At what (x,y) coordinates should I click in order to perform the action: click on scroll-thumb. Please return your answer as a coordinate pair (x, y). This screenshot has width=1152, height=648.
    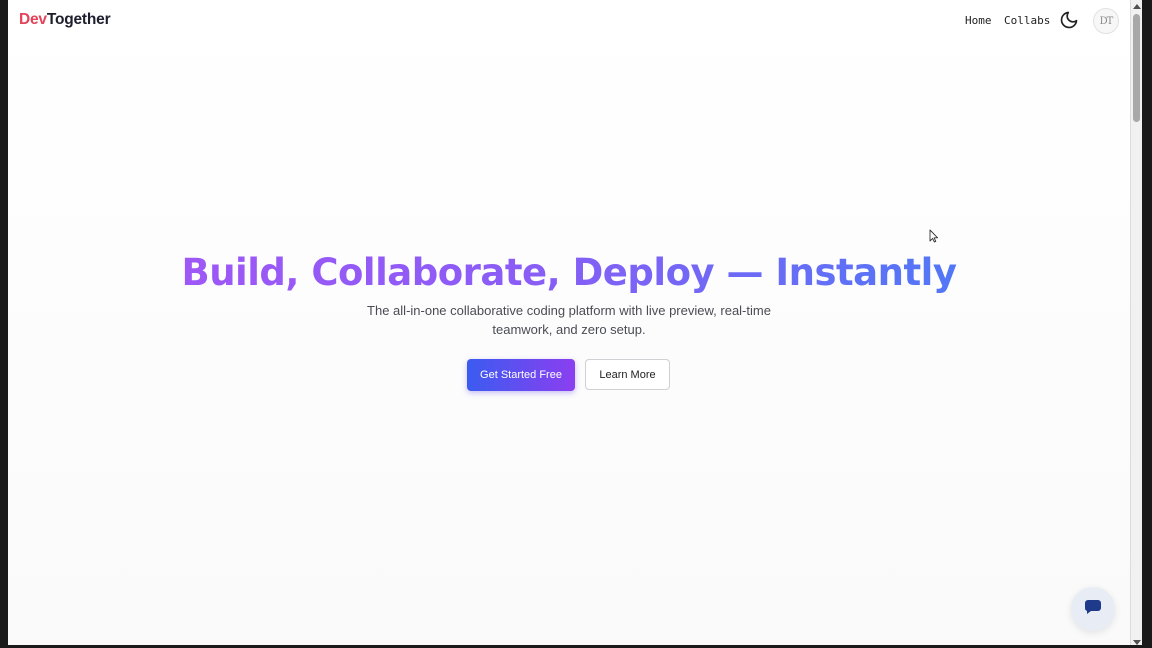
    Looking at the image, I should click on (1136, 68).